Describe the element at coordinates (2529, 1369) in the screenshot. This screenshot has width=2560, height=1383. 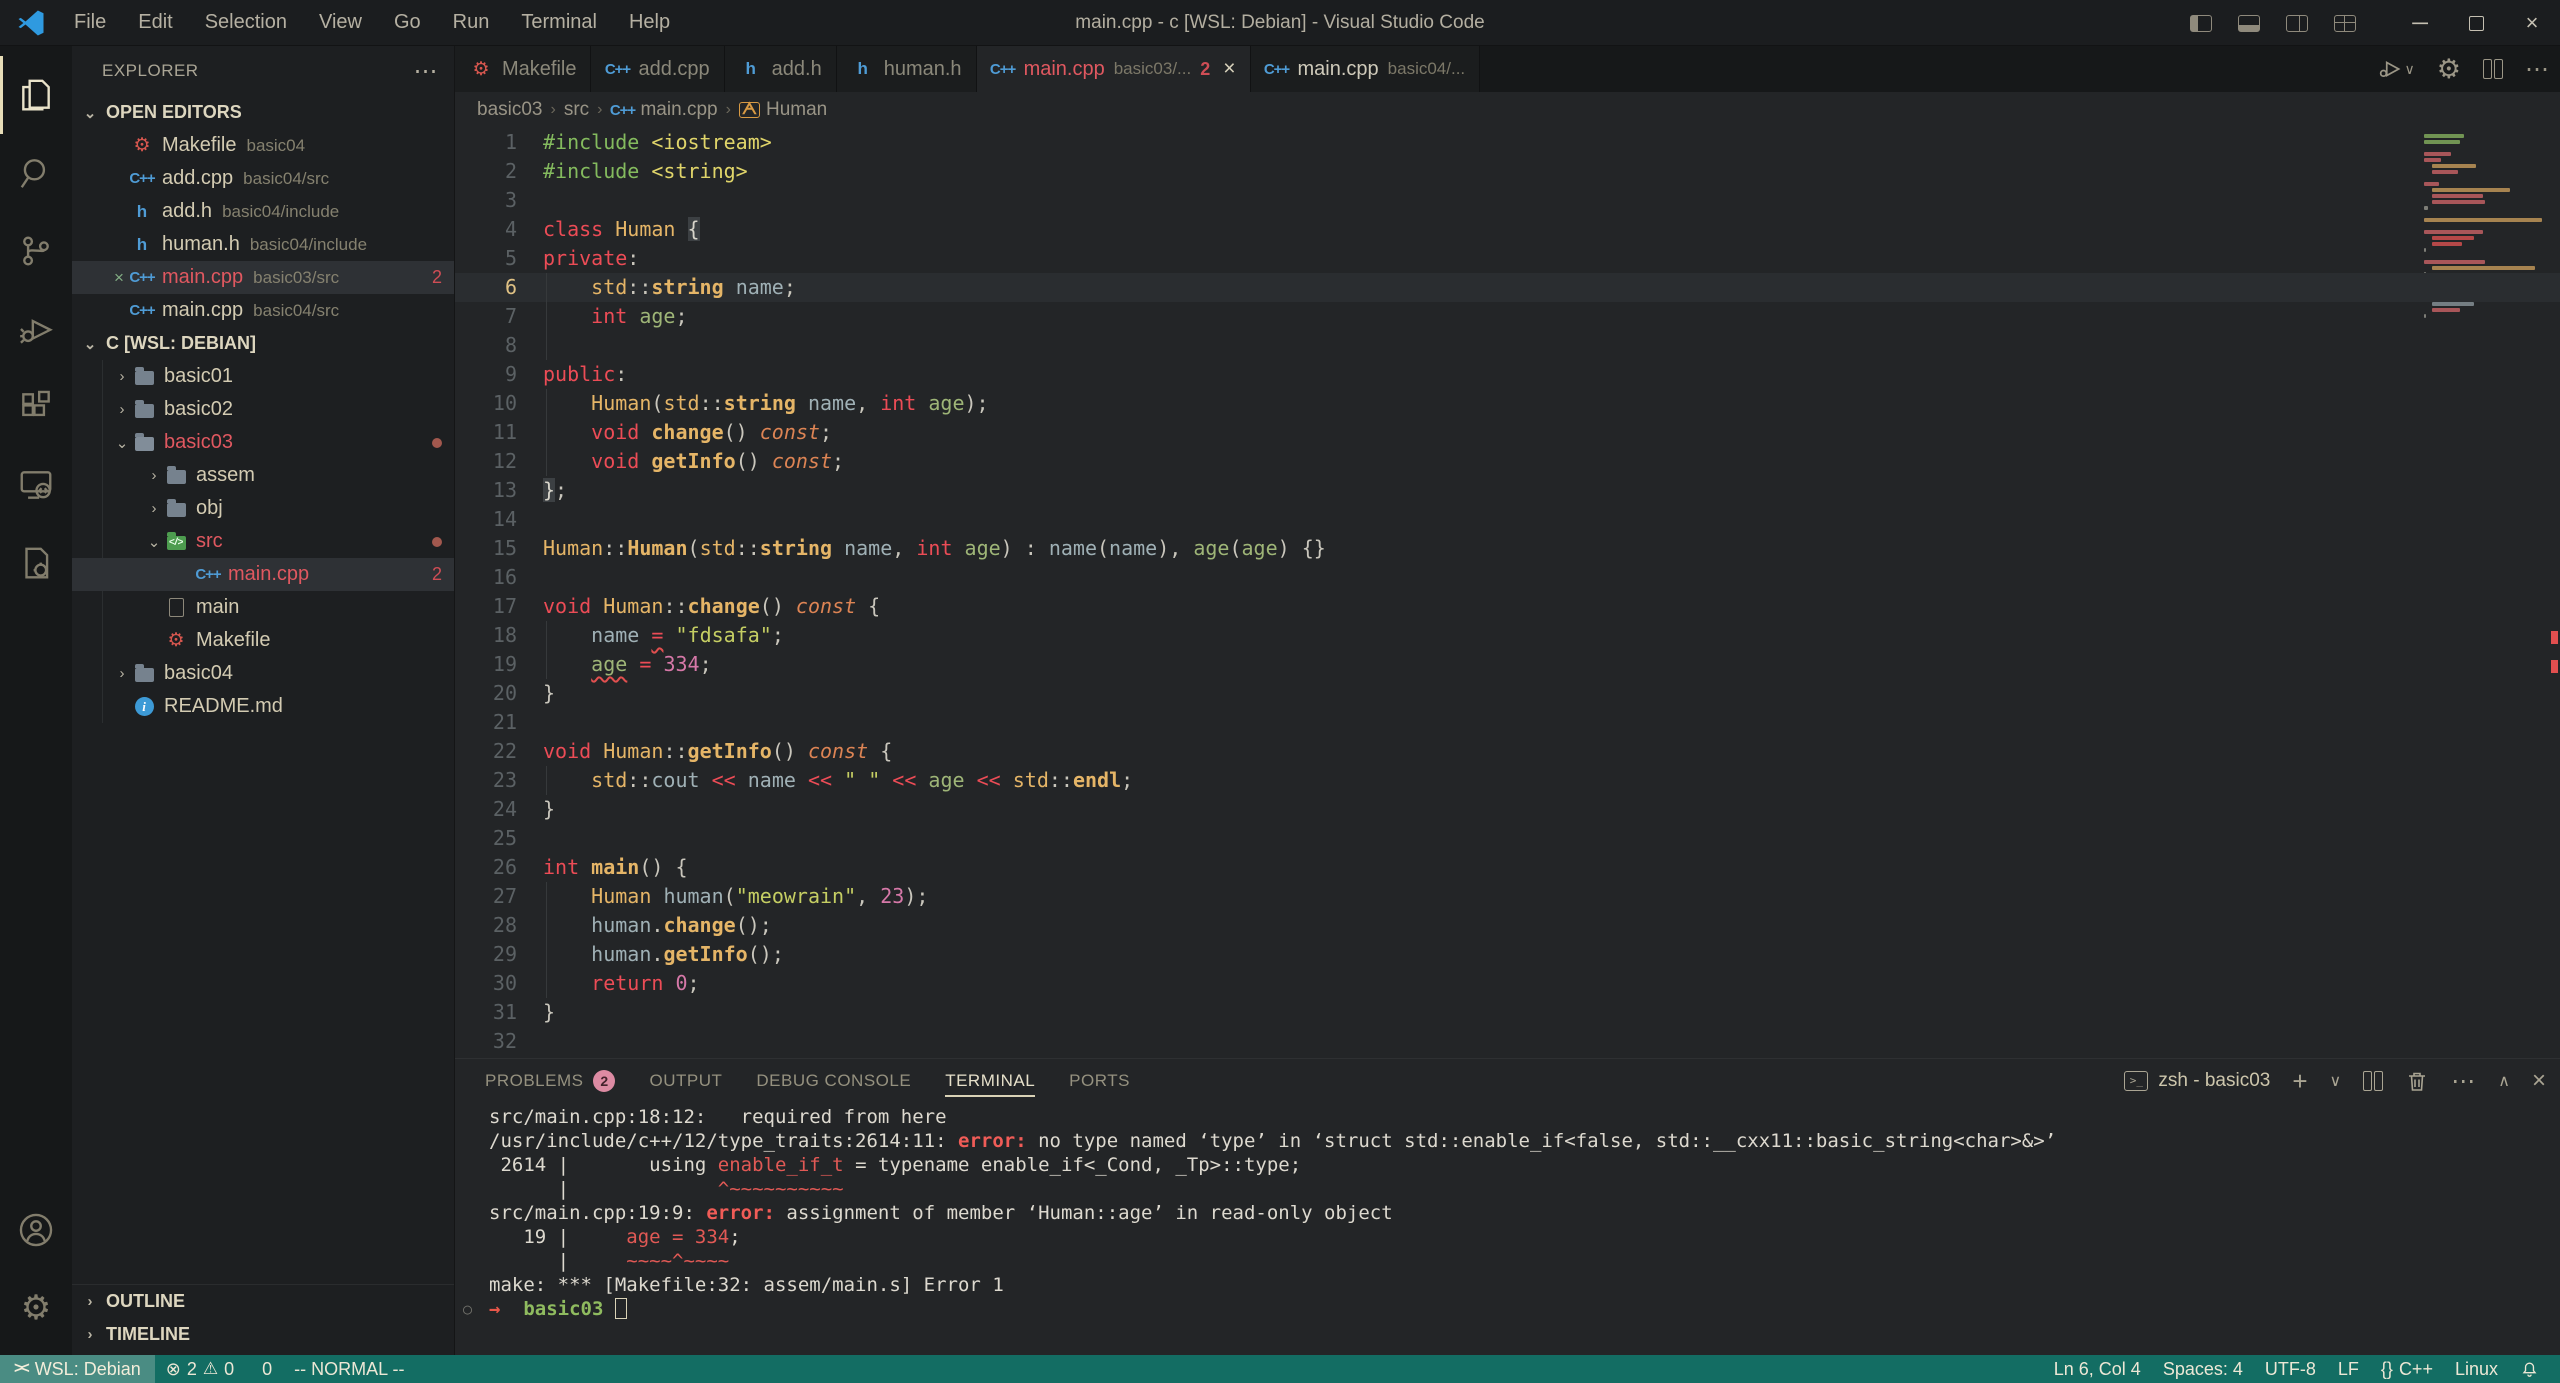
I see `notifications-bell-icon` at that location.